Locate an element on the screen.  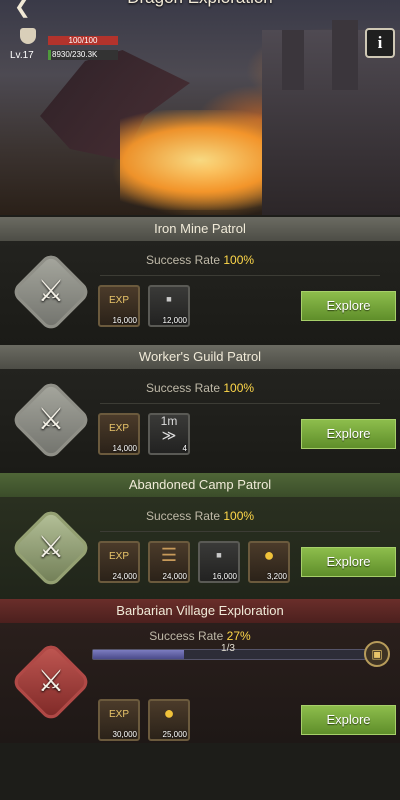
reward-chest-icon: ▣ is located at coordinates (377, 654).